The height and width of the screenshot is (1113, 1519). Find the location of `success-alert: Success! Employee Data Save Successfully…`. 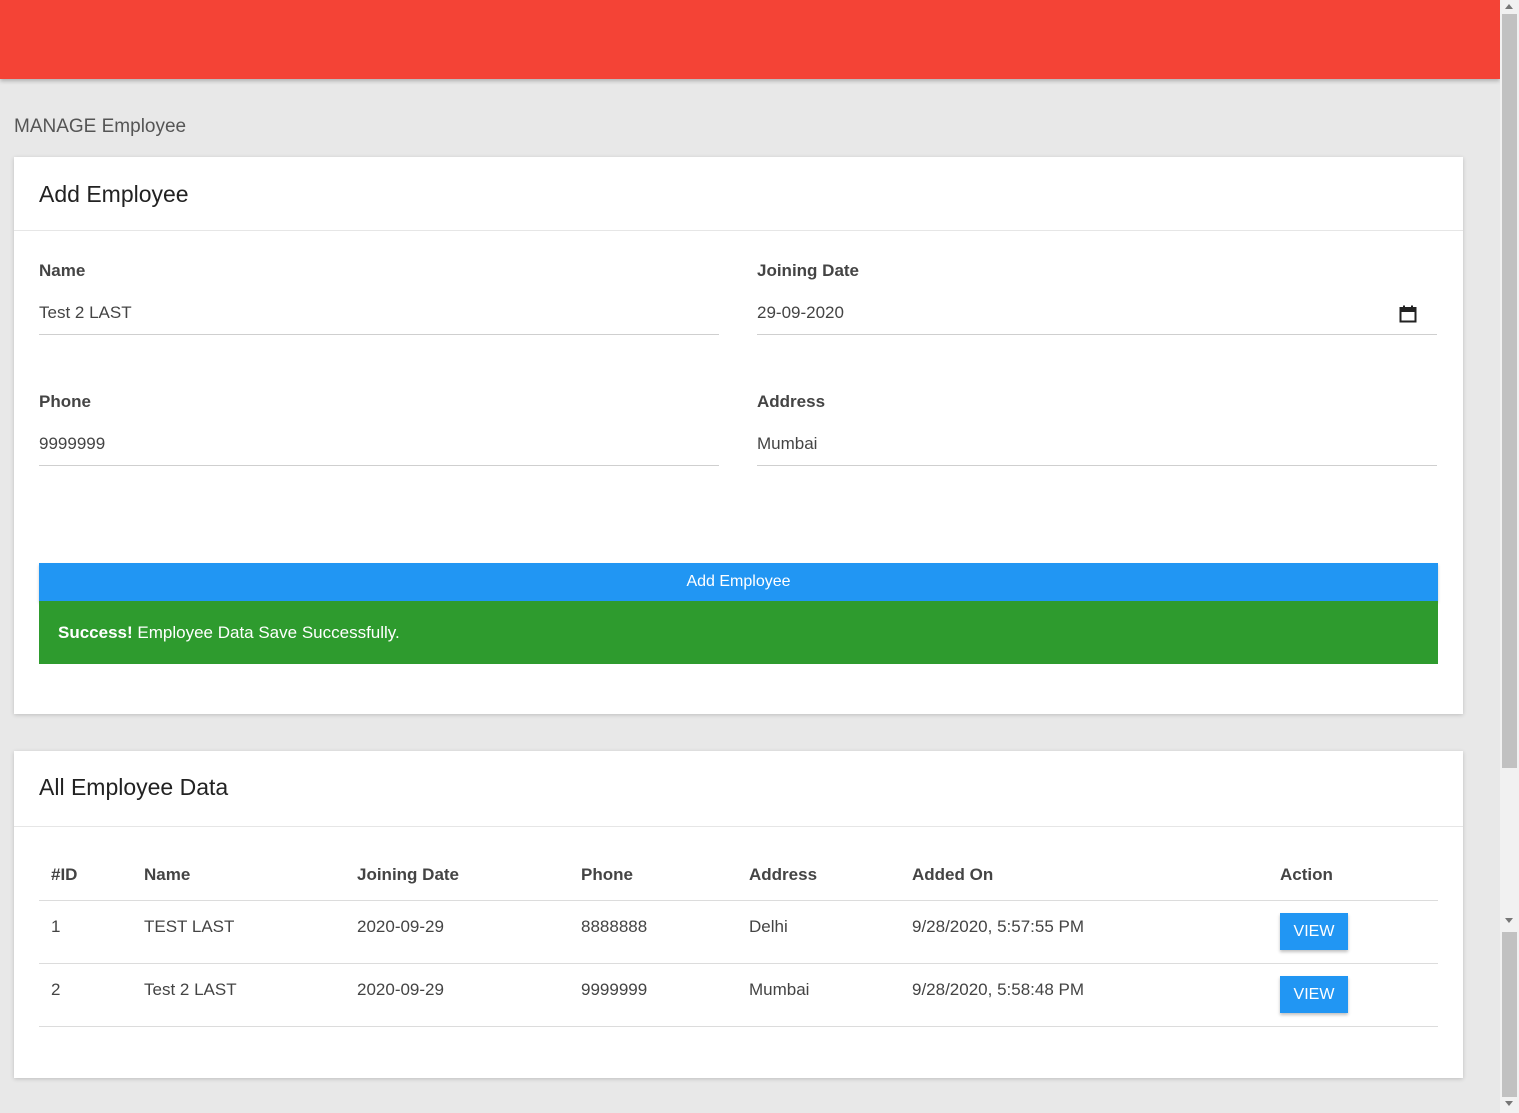

success-alert: Success! Employee Data Save Successfully… is located at coordinates (738, 632).